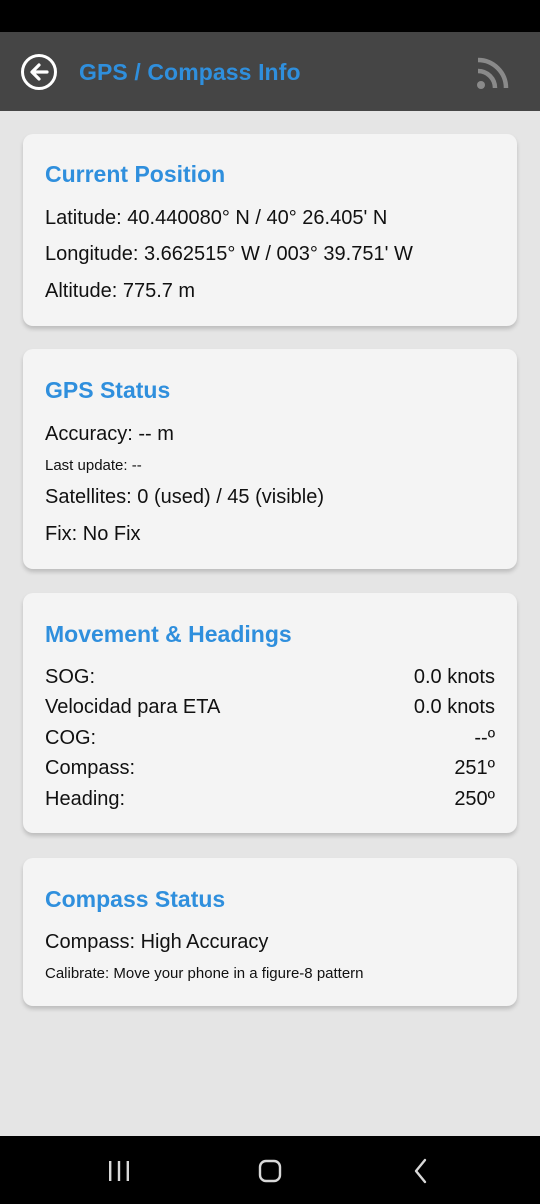  What do you see at coordinates (90, 768) in the screenshot?
I see `movement-row-label: Compass:` at bounding box center [90, 768].